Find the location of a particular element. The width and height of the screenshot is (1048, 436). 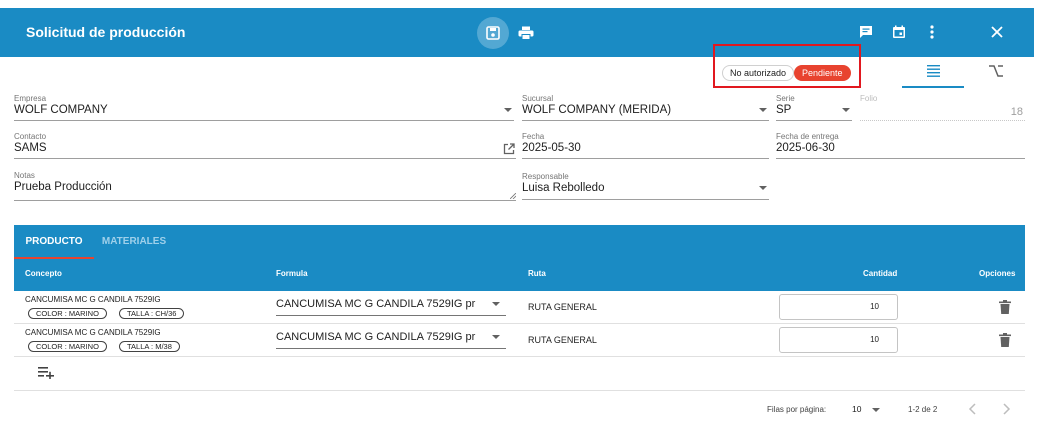

tab-producto: PRODUCTO is located at coordinates (54, 242).